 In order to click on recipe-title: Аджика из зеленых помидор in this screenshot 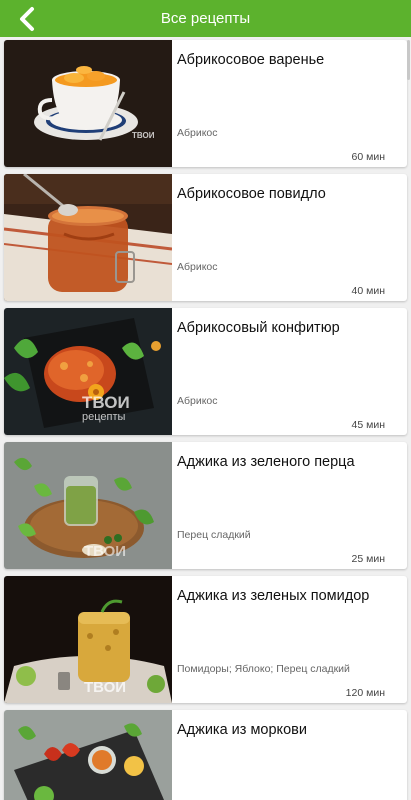, I will do `click(273, 596)`.